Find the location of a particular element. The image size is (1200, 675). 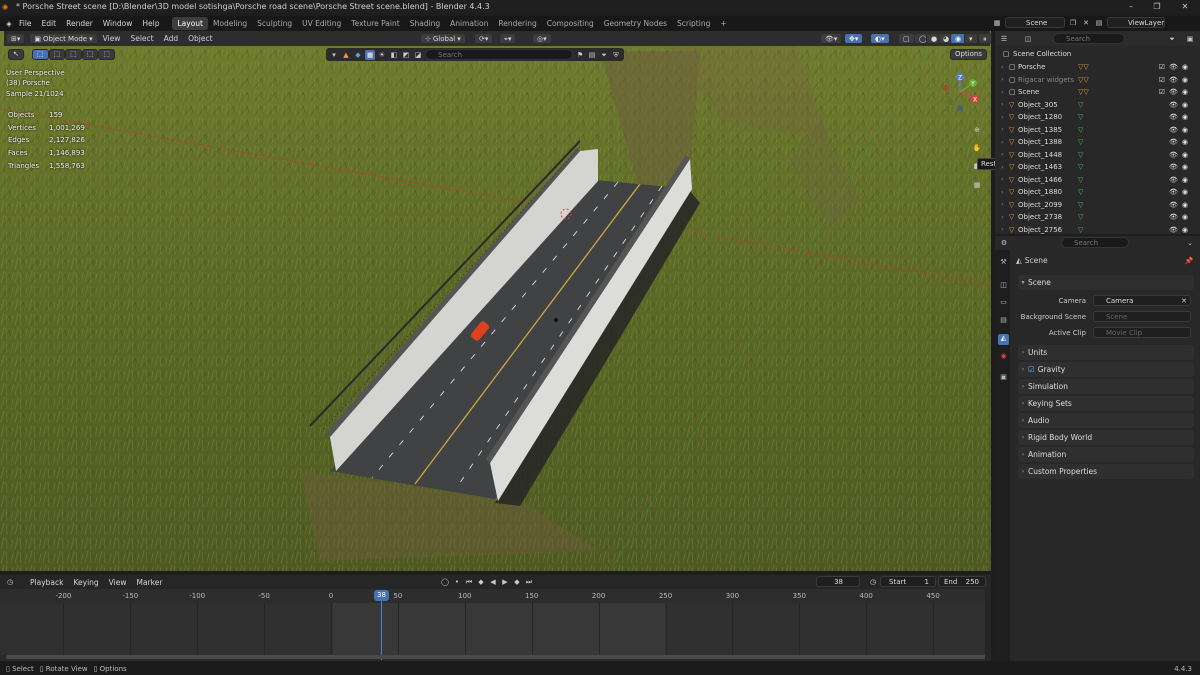

grid-perspective-icon: ▦ is located at coordinates (977, 185).